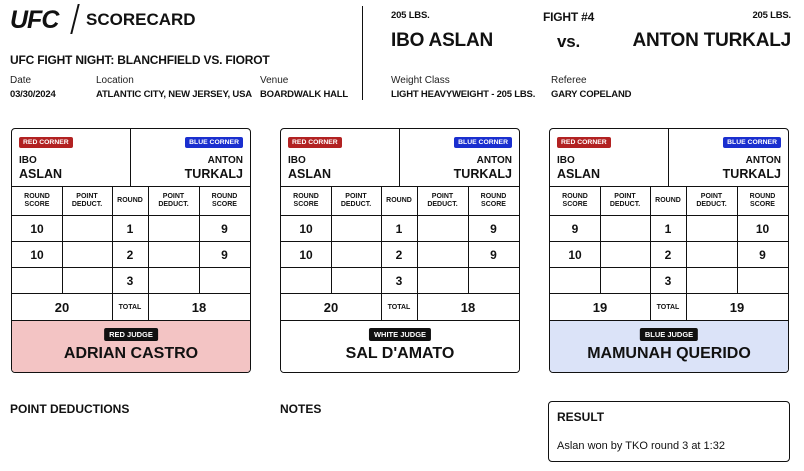 This screenshot has height=471, width=804. I want to click on result-text: Aslan won by TKO round 3 at 1:32, so click(641, 446).